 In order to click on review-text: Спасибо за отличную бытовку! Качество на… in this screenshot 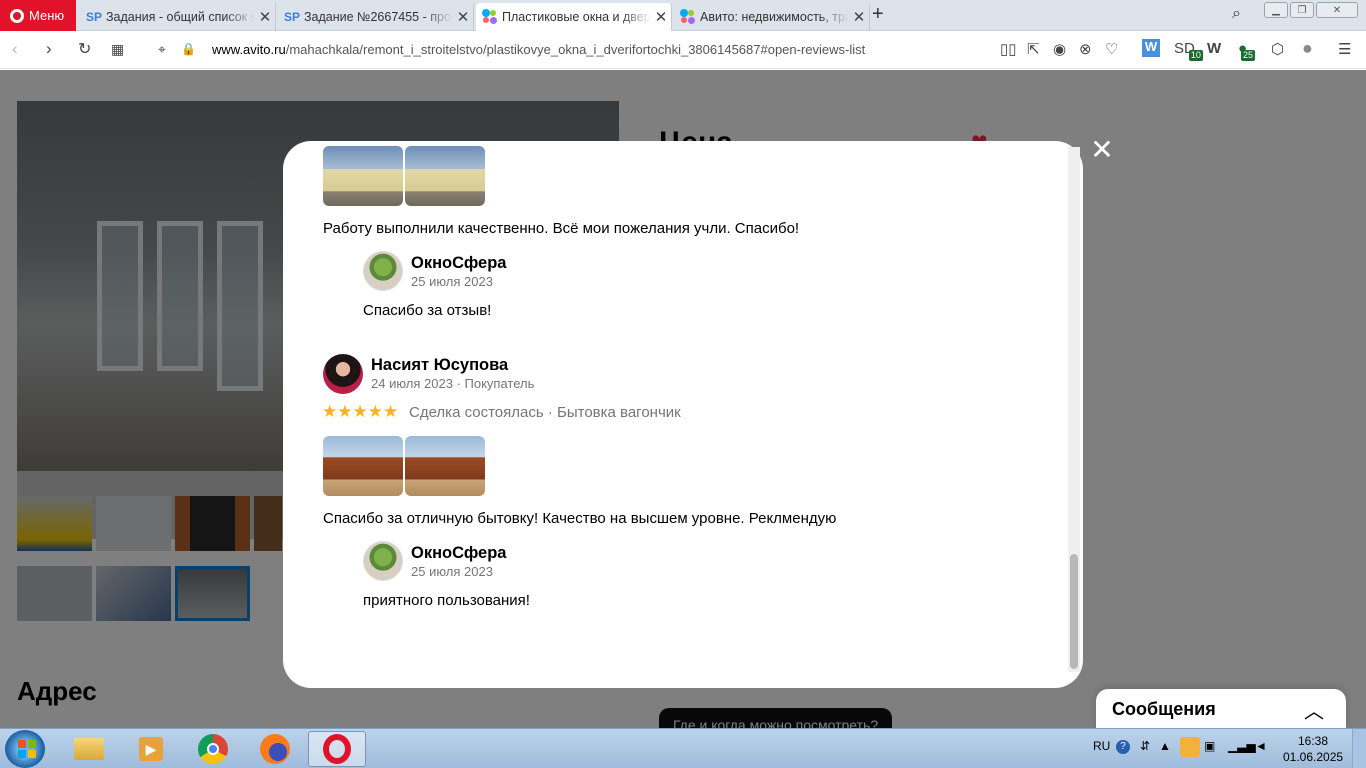, I will do `click(580, 518)`.